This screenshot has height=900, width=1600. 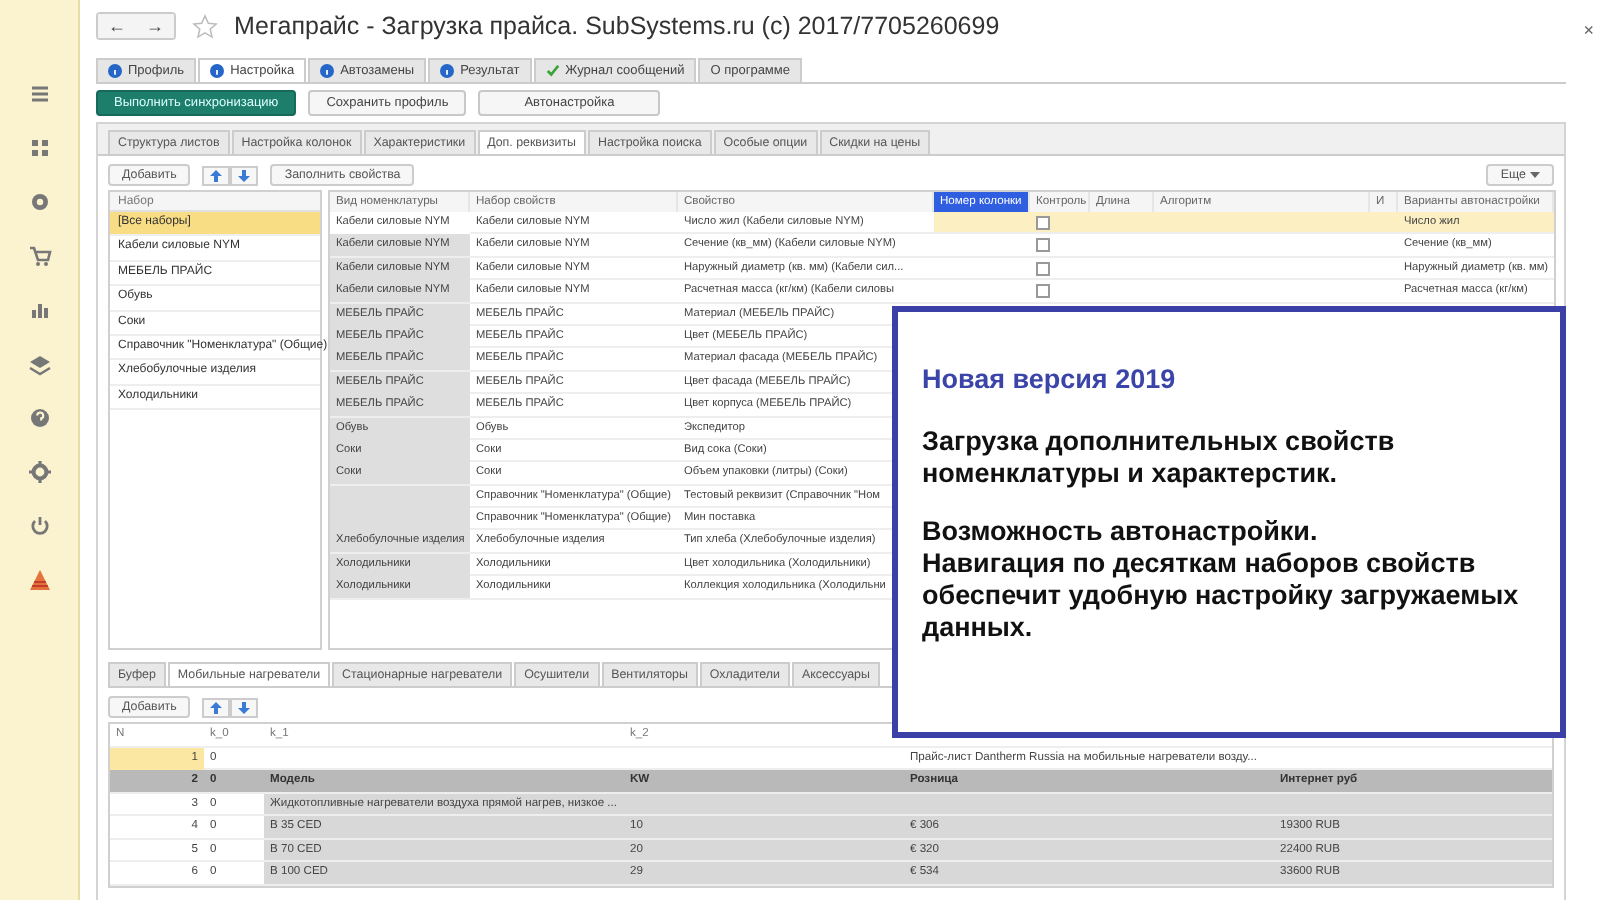 I want to click on close-button: ×, so click(x=1588, y=30).